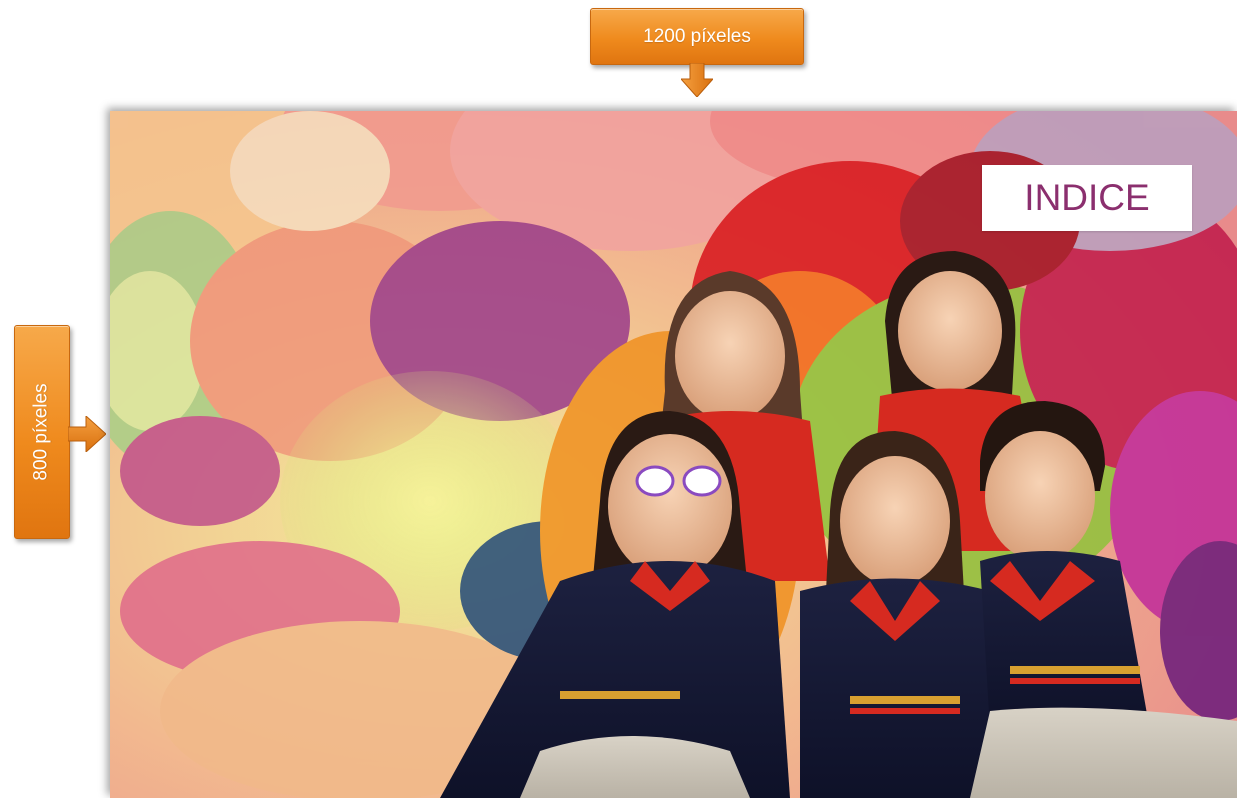  What do you see at coordinates (87, 434) in the screenshot?
I see `arrow-right-icon` at bounding box center [87, 434].